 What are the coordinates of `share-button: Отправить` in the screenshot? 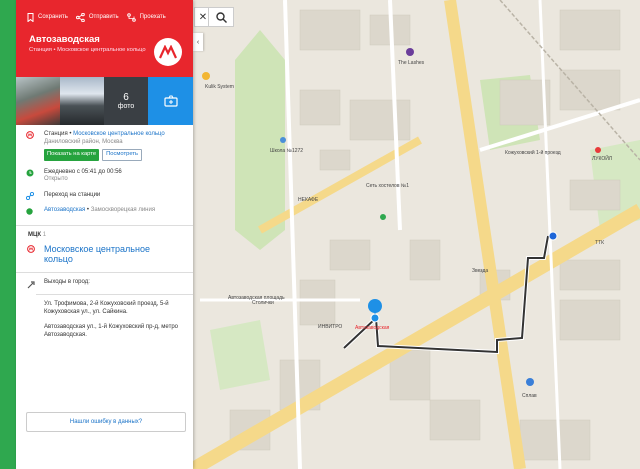 It's located at (97, 17).